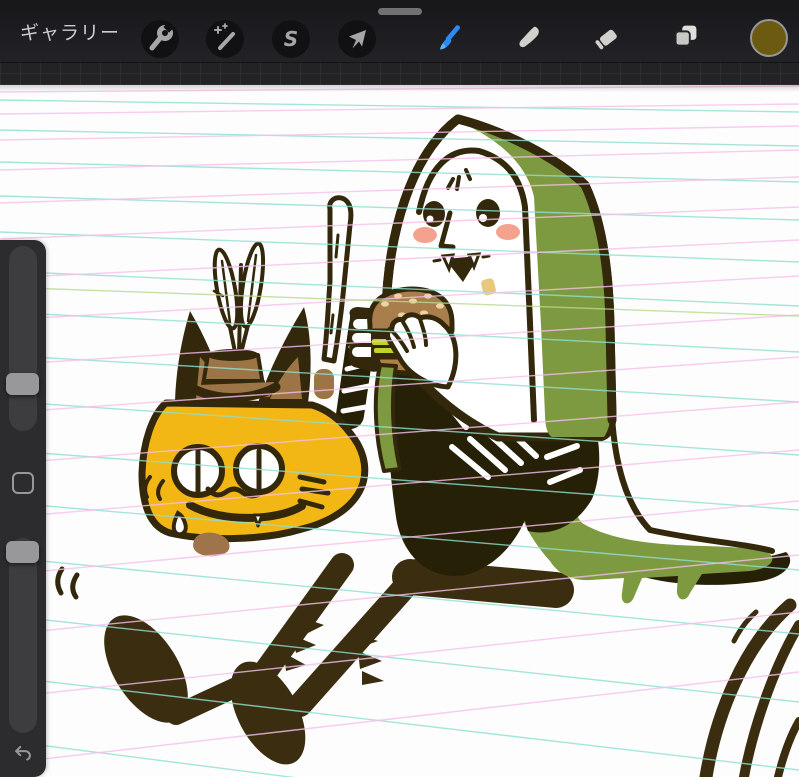 The height and width of the screenshot is (777, 799). I want to click on layers-button, so click(686, 38).